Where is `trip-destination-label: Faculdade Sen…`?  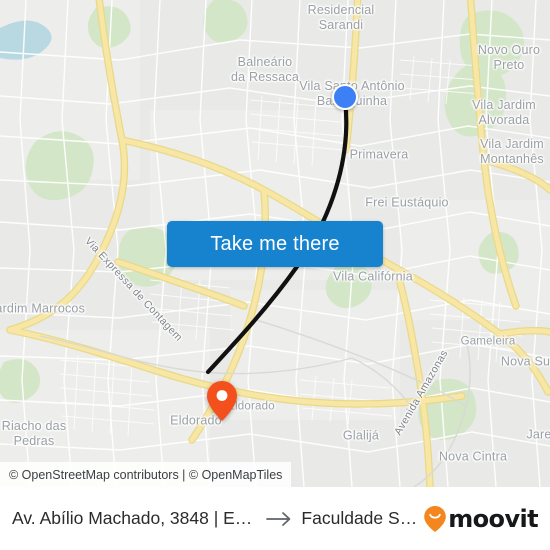 trip-destination-label: Faculdade Sen… is located at coordinates (362, 518).